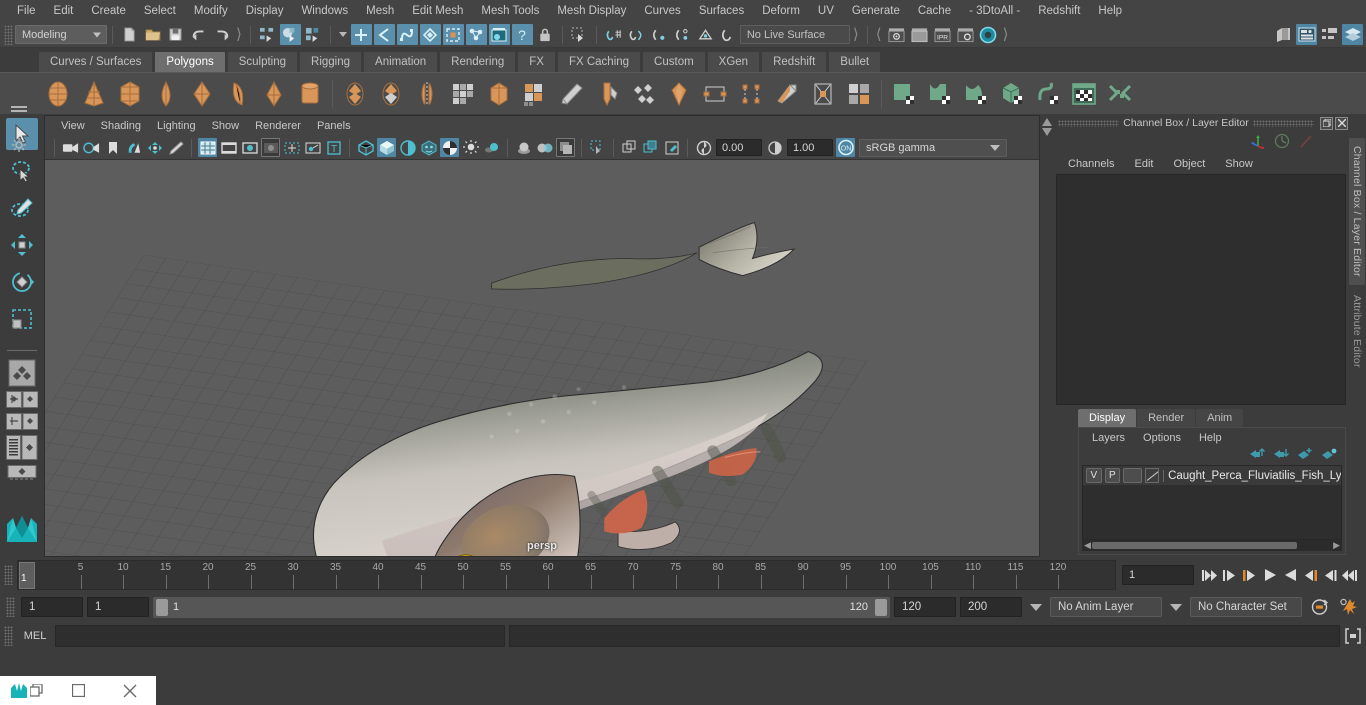 The height and width of the screenshot is (705, 1366). Describe the element at coordinates (1326, 123) in the screenshot. I see `undock-icon` at that location.